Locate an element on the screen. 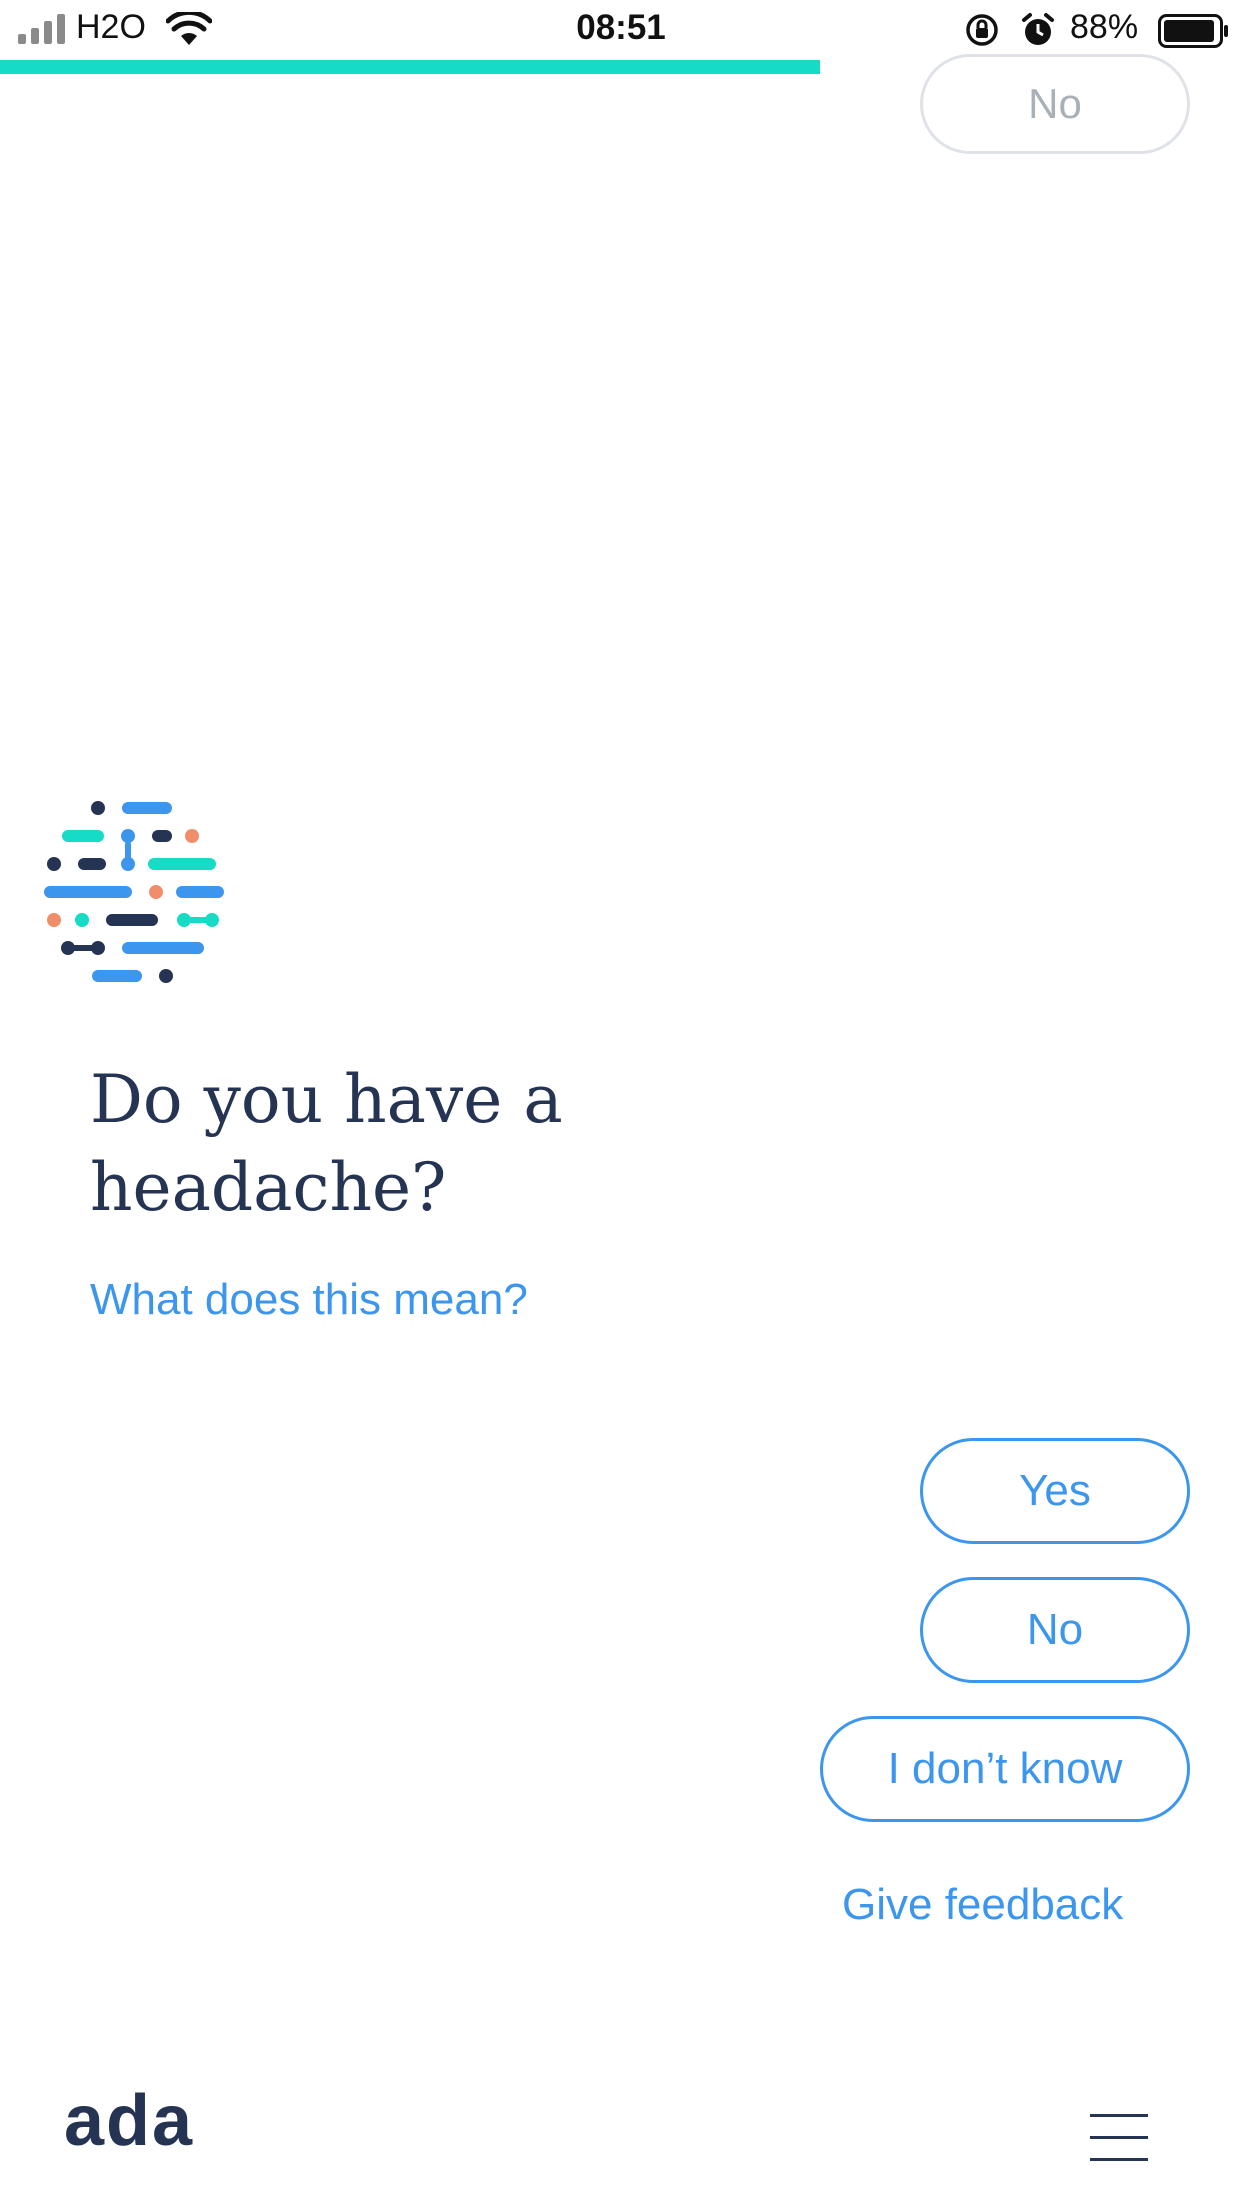  progress-fill is located at coordinates (410, 67).